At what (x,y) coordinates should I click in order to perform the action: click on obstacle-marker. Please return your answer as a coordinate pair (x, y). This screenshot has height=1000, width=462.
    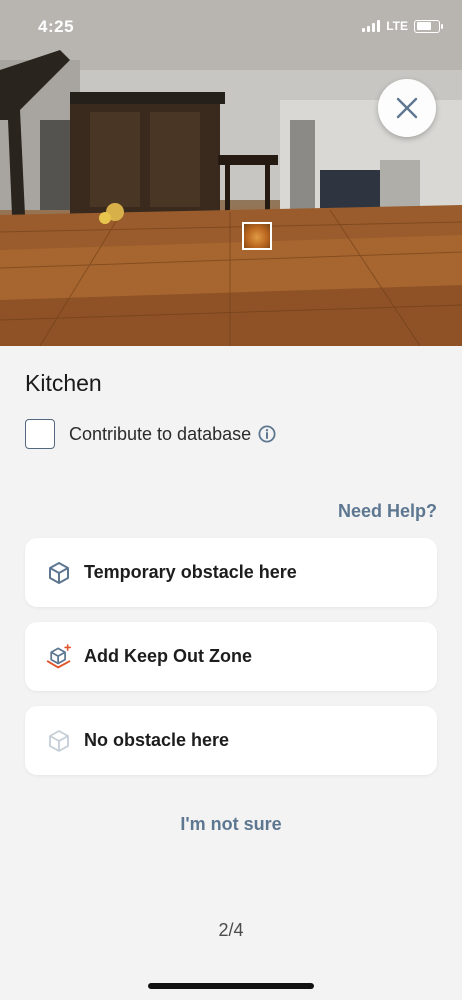
    Looking at the image, I should click on (257, 236).